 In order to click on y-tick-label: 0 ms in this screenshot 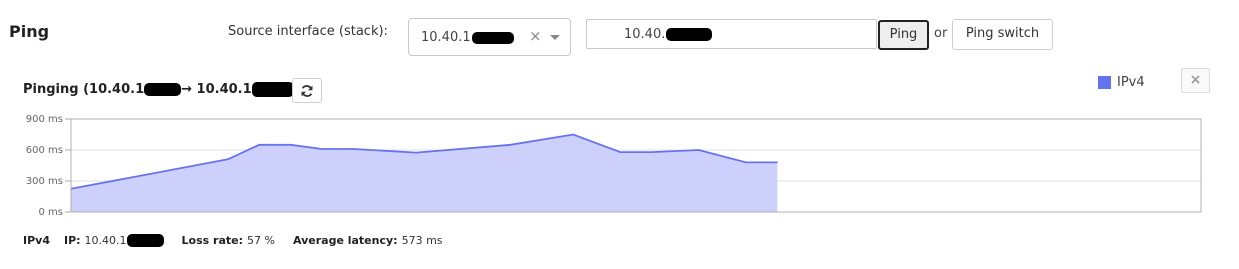, I will do `click(51, 212)`.